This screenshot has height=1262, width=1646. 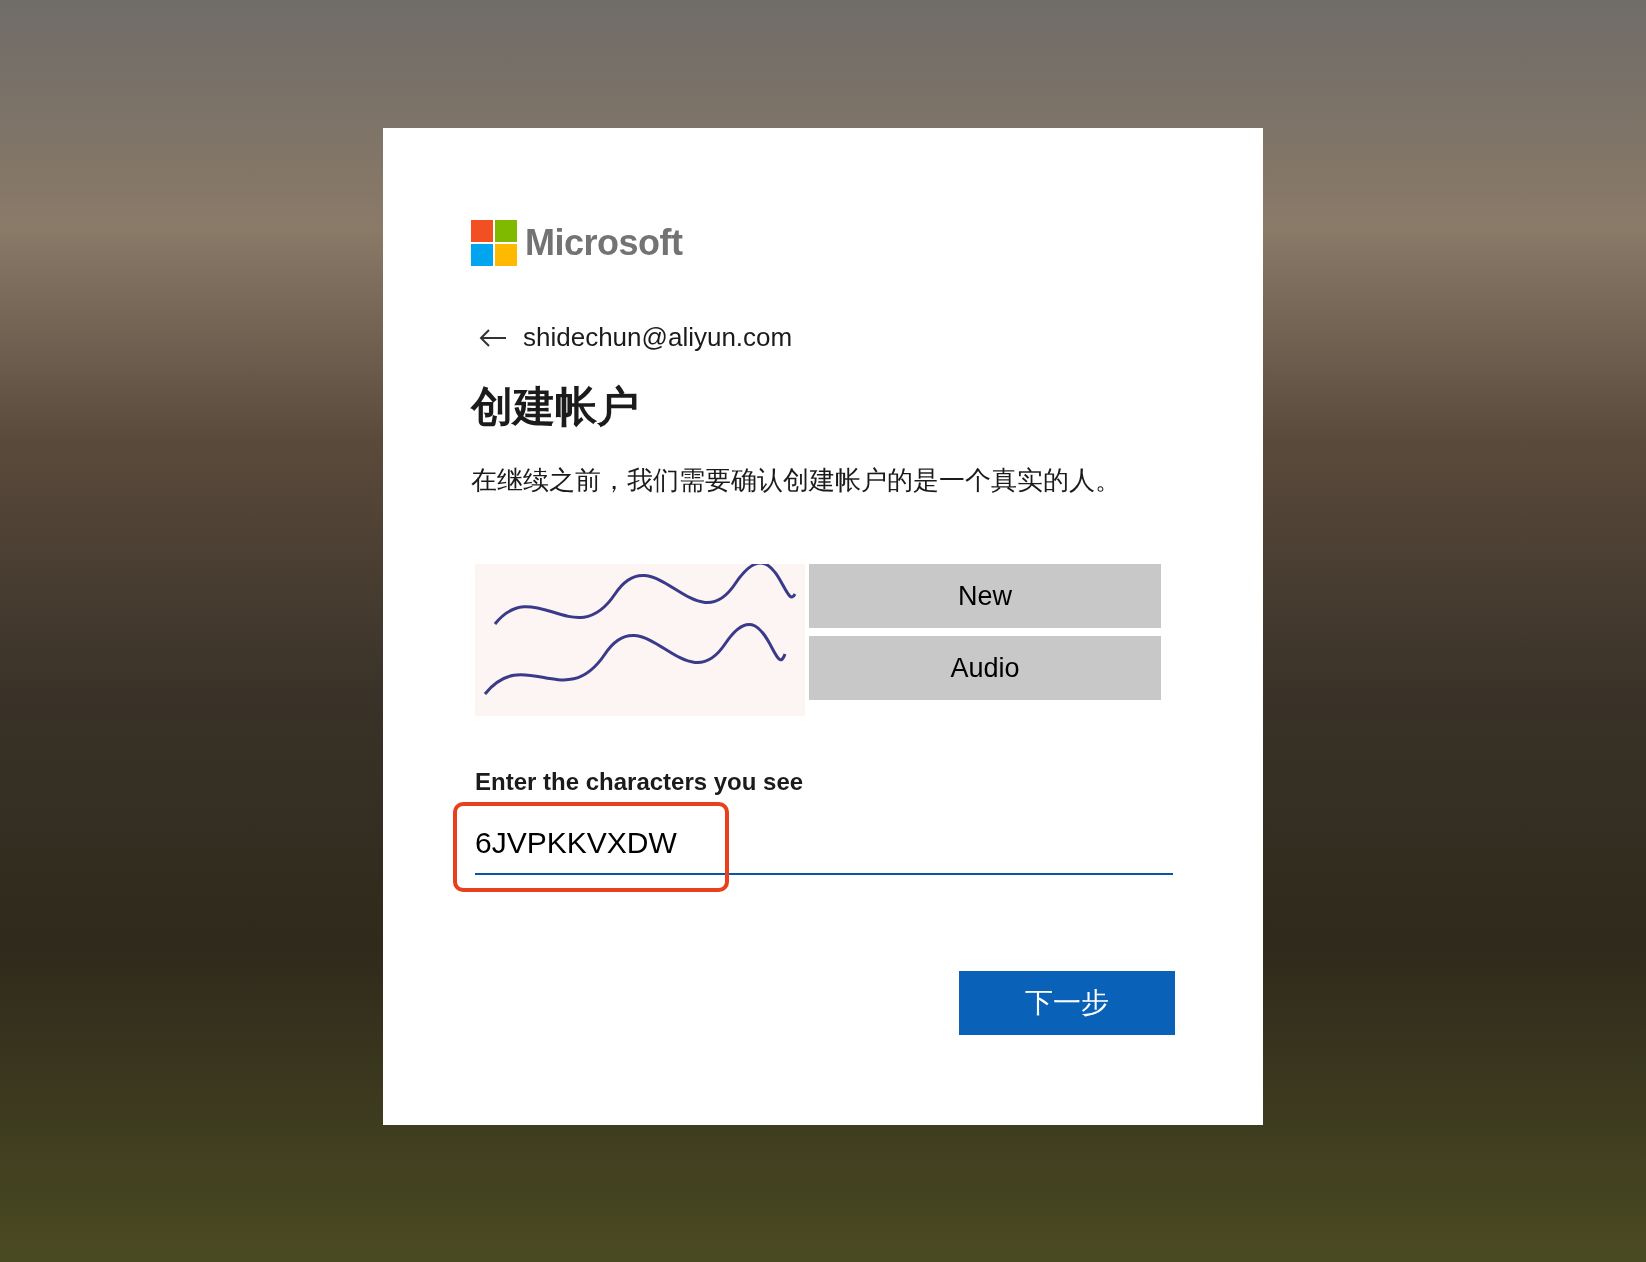 What do you see at coordinates (604, 243) in the screenshot?
I see `logo-text: Microsoft` at bounding box center [604, 243].